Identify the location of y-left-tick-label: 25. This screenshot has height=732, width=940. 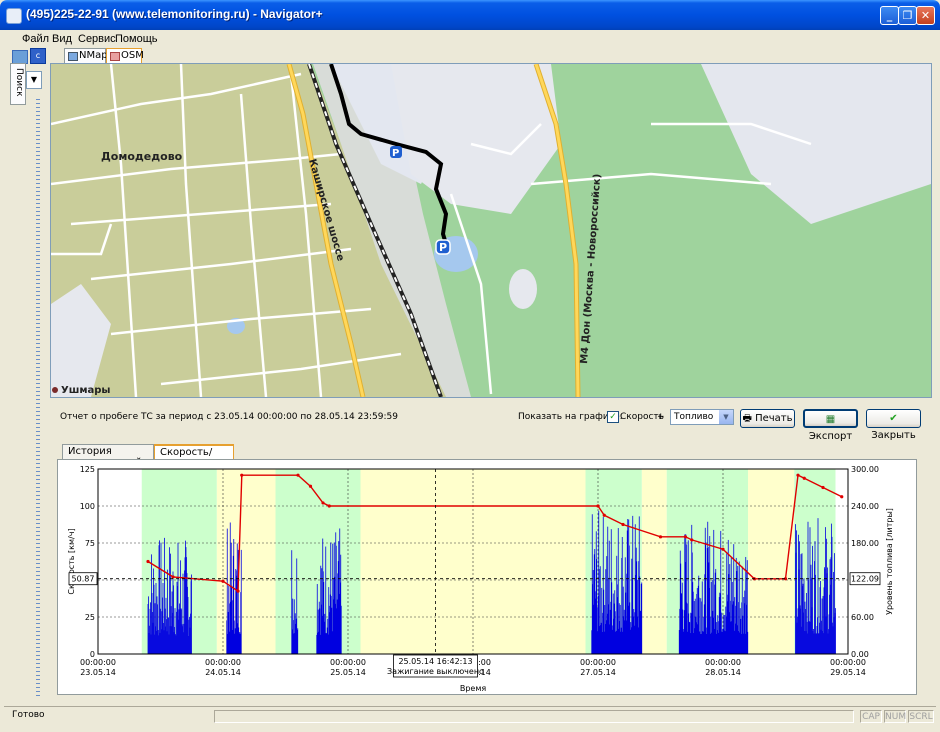
(90, 617).